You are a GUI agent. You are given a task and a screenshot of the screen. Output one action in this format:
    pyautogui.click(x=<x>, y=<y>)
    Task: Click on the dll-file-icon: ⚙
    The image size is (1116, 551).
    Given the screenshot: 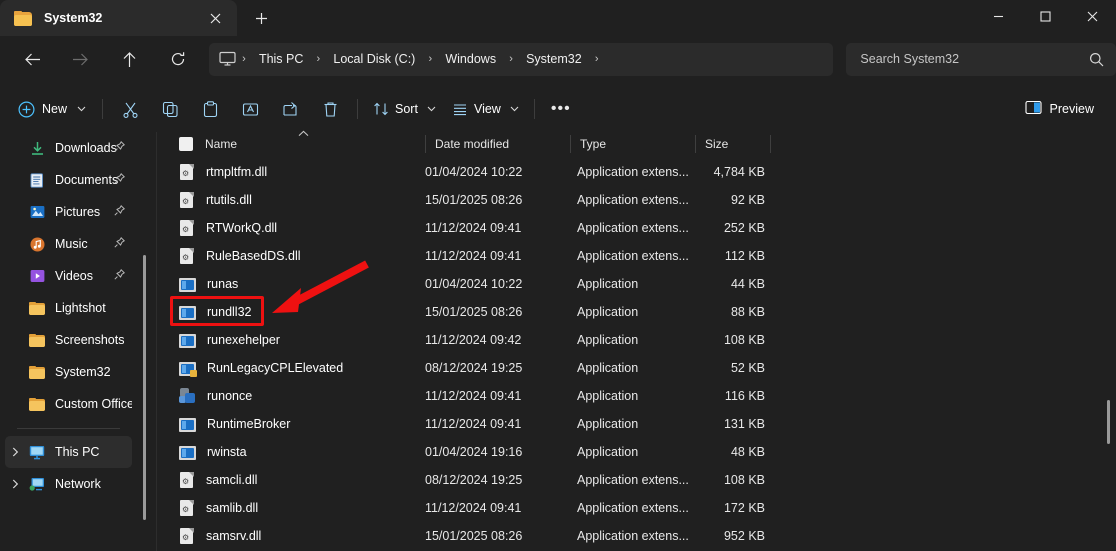 What is the action you would take?
    pyautogui.click(x=187, y=228)
    